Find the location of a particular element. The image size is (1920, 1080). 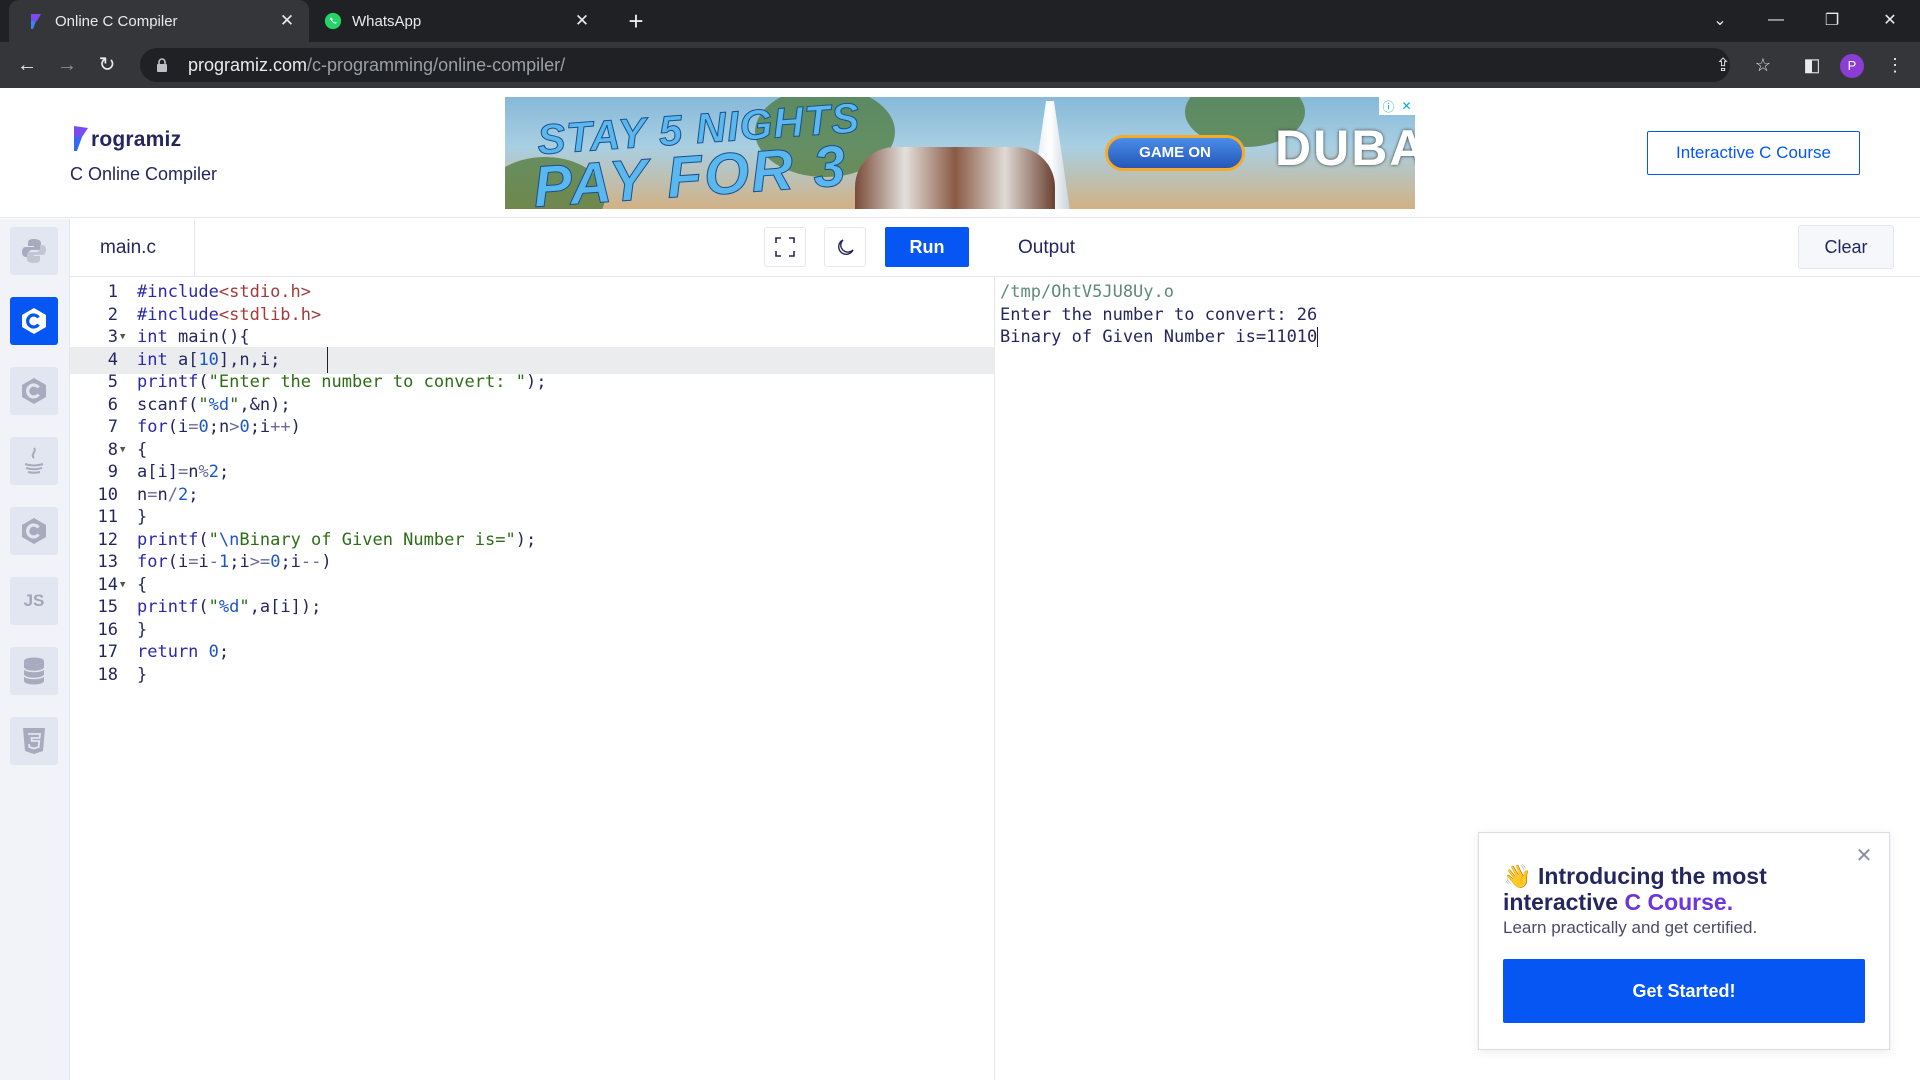

sidebar-item-csharp is located at coordinates (34, 531).